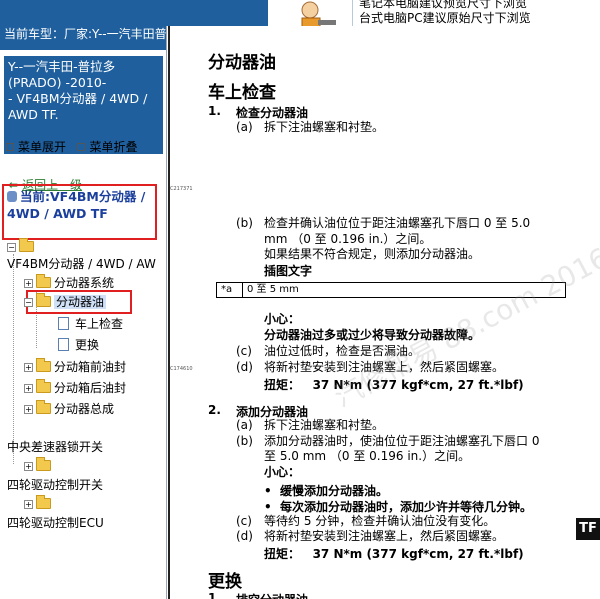 Image resolution: width=600 pixels, height=599 pixels. What do you see at coordinates (134, 13) in the screenshot?
I see `banner-blue-strip` at bounding box center [134, 13].